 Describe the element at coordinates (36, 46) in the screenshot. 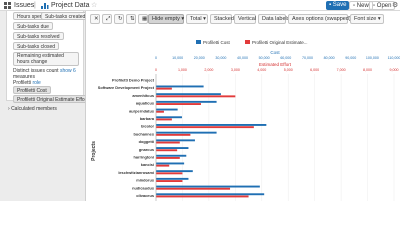

I see `measure-chip: Sub-tasks closed` at that location.